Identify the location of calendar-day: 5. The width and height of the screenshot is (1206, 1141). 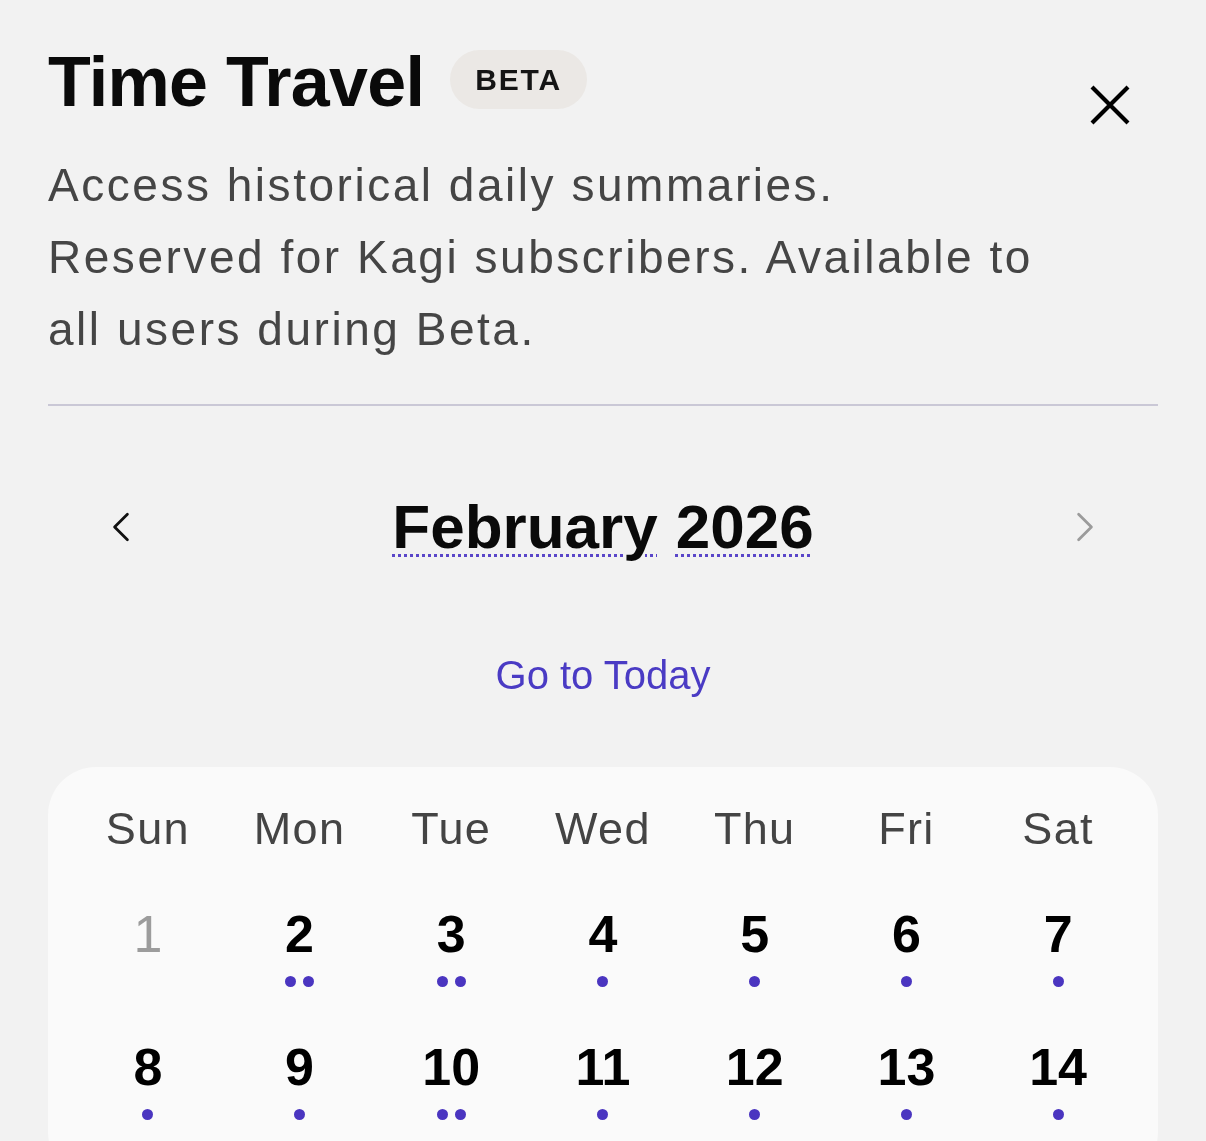
(755, 945).